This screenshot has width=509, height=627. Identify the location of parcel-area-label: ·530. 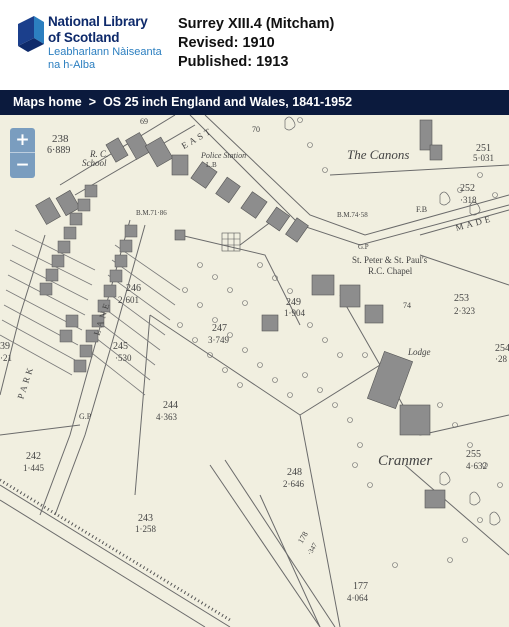
(123, 358).